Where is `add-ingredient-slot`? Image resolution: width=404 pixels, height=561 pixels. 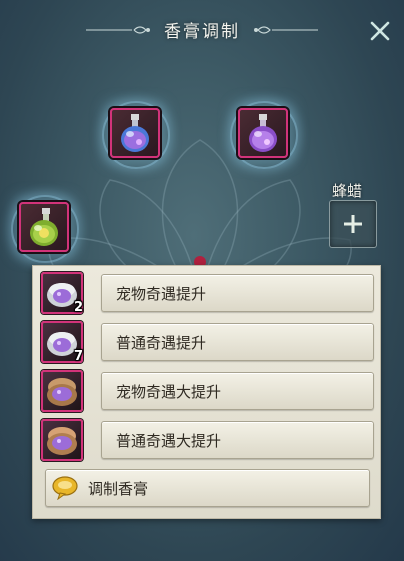 add-ingredient-slot is located at coordinates (353, 224).